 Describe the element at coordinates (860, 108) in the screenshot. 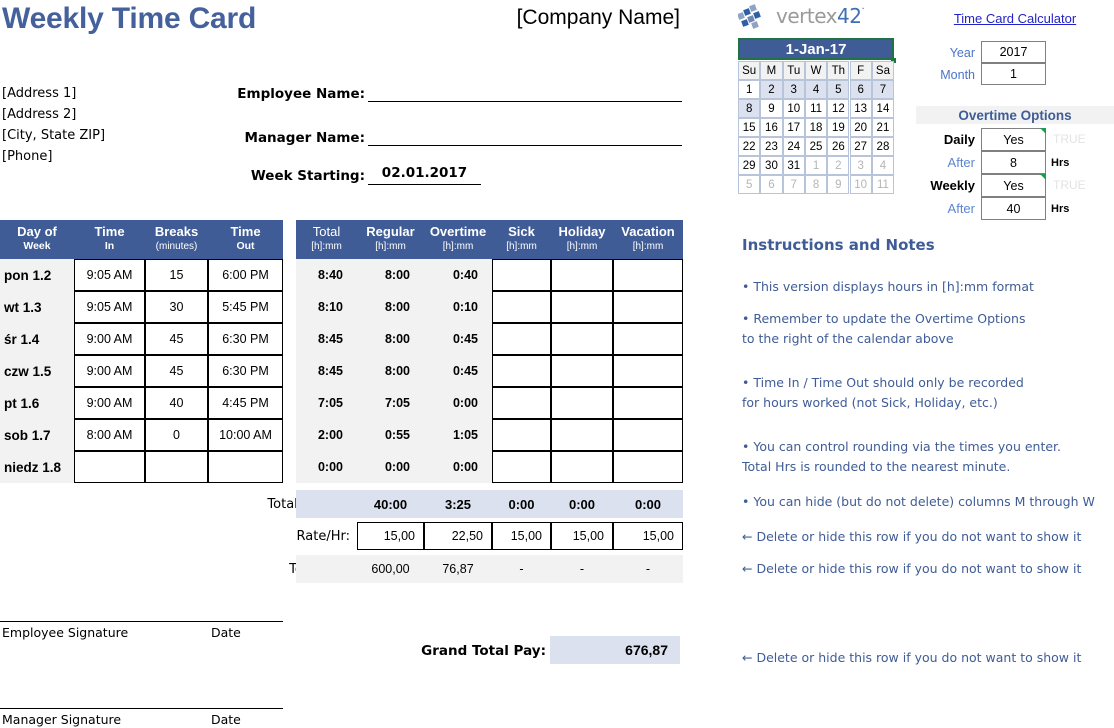

I see `calendar-day-cell: 13` at that location.